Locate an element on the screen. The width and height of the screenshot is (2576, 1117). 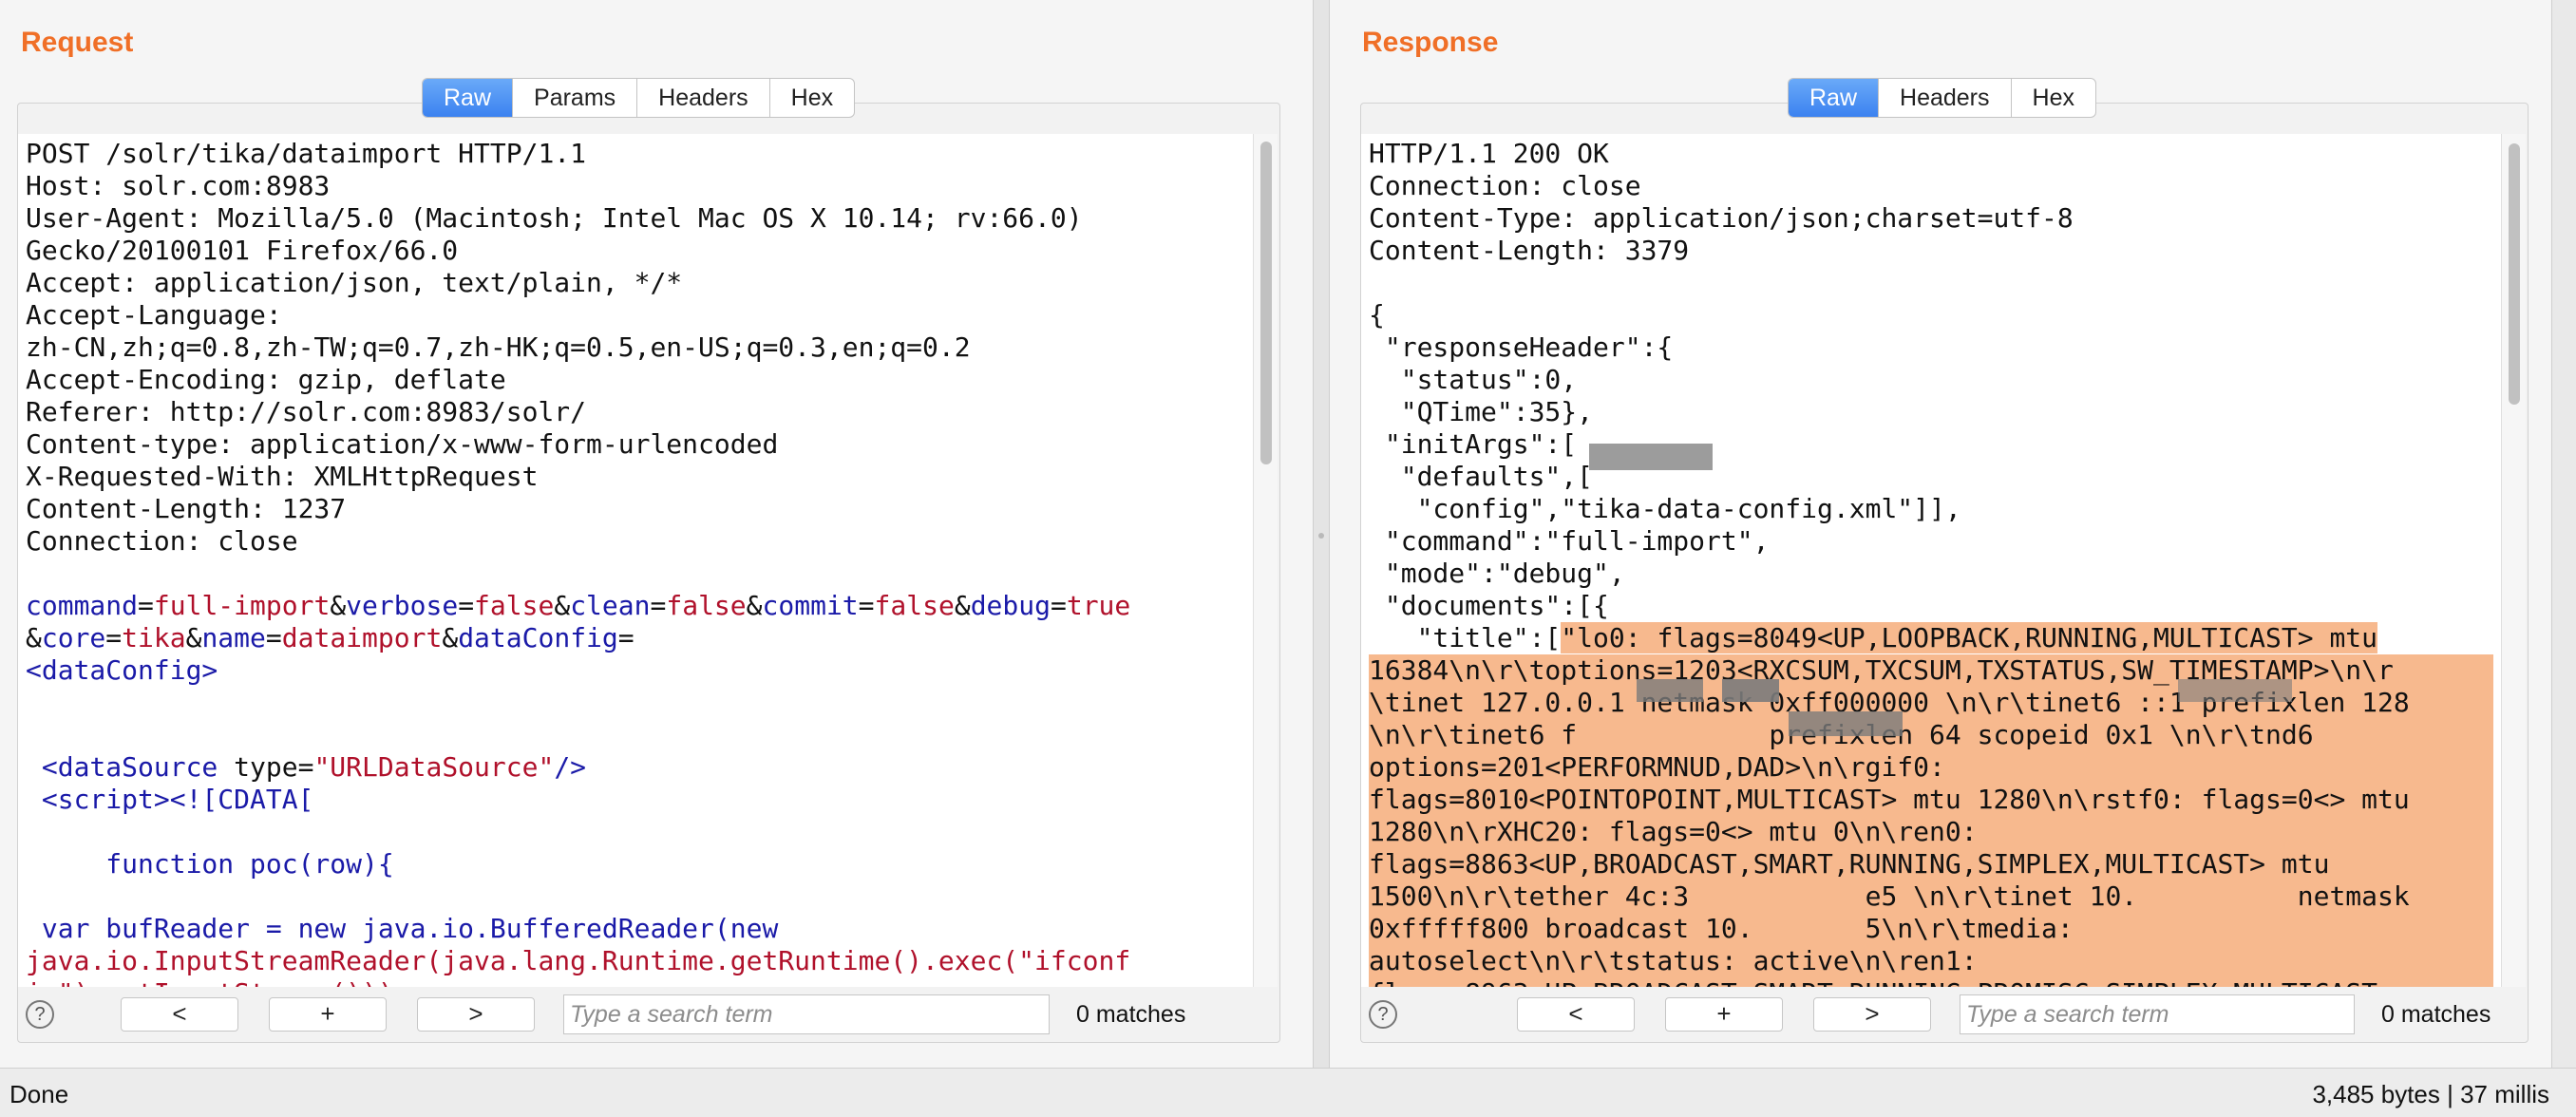
request-header-line: POST /solr/tika/dataimport HTTP/1.1 is located at coordinates (306, 153).